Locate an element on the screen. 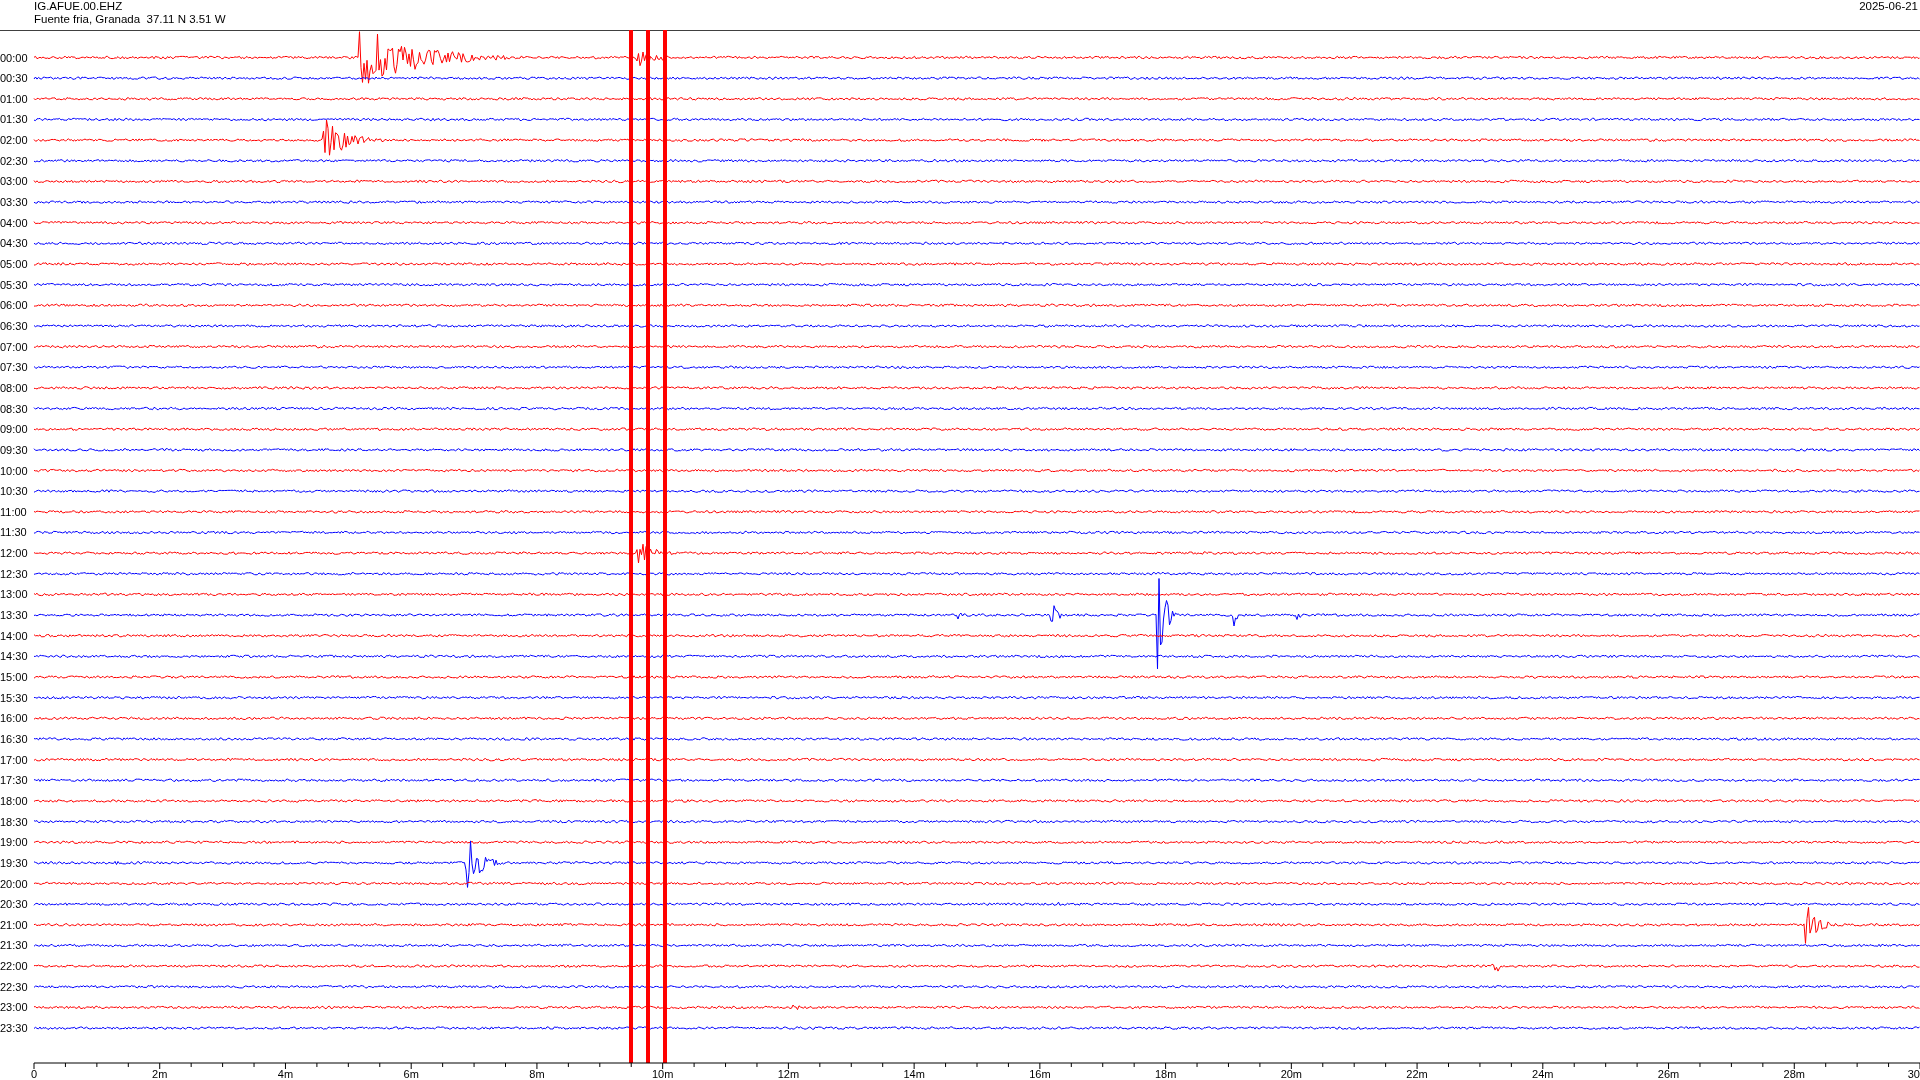 This screenshot has height=1080, width=1920. time-label: 08:30 is located at coordinates (14, 408).